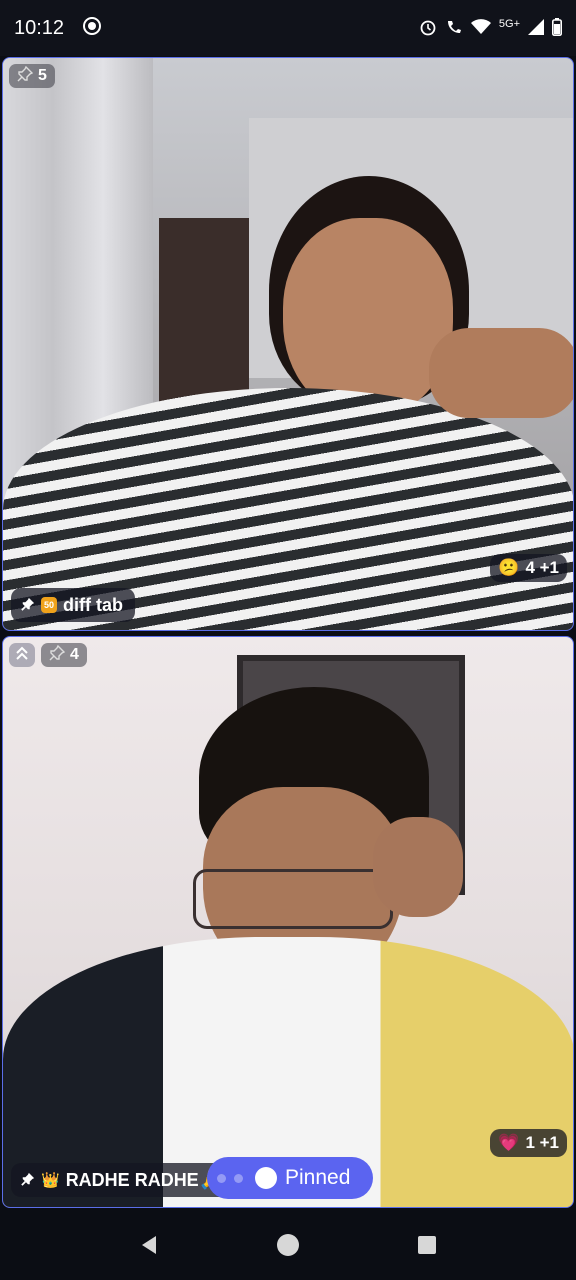 This screenshot has width=576, height=1280. I want to click on wifi-call-icon, so click(454, 28).